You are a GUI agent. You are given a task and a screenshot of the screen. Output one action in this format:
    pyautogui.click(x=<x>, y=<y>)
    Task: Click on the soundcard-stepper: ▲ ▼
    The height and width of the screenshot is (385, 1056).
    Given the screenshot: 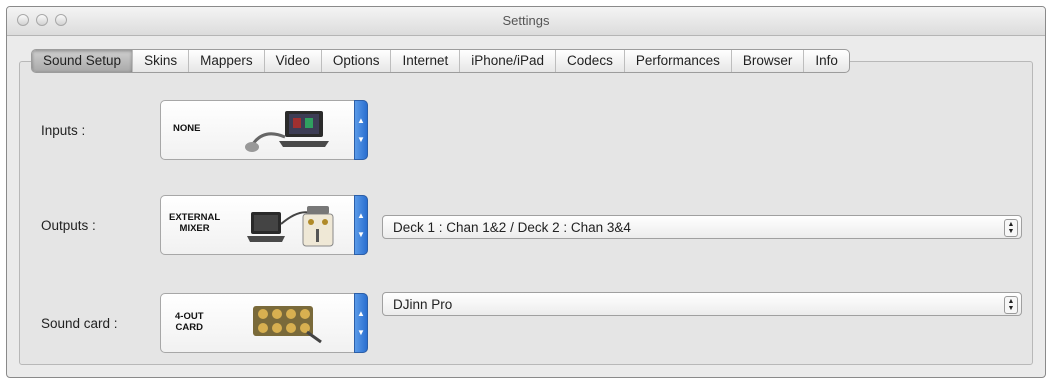 What is the action you would take?
    pyautogui.click(x=361, y=323)
    